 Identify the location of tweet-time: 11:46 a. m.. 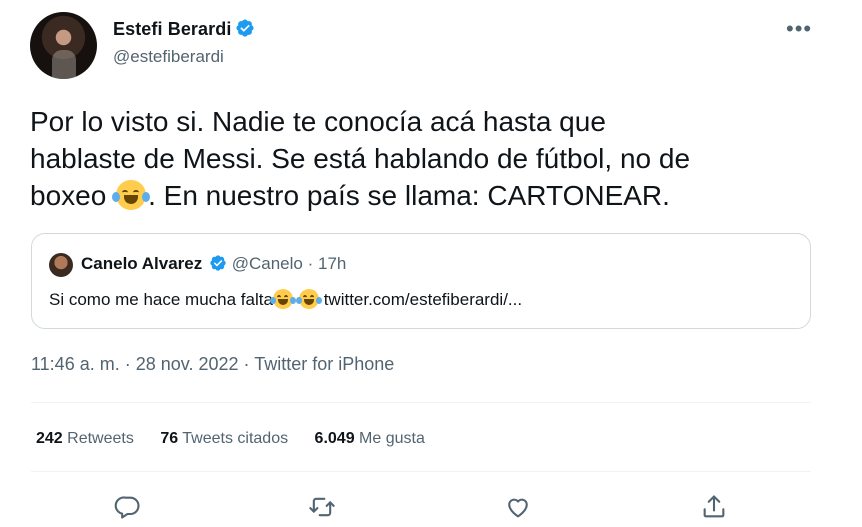
(75, 364).